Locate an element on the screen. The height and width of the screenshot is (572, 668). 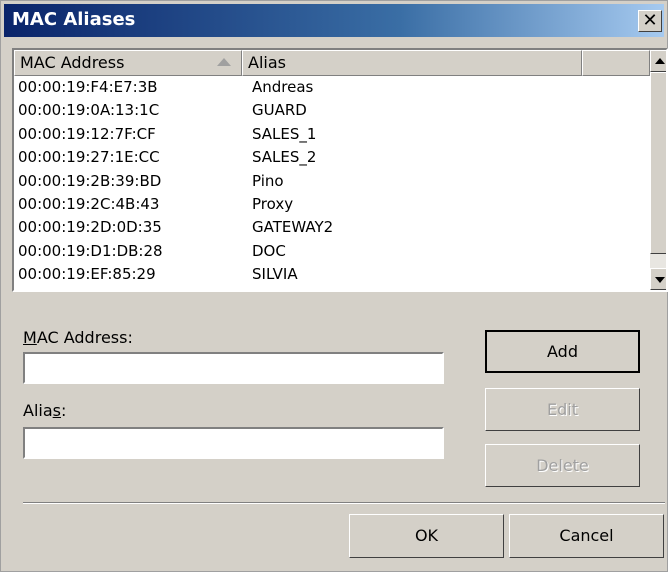
column-header-label: MAC Address is located at coordinates (72, 62).